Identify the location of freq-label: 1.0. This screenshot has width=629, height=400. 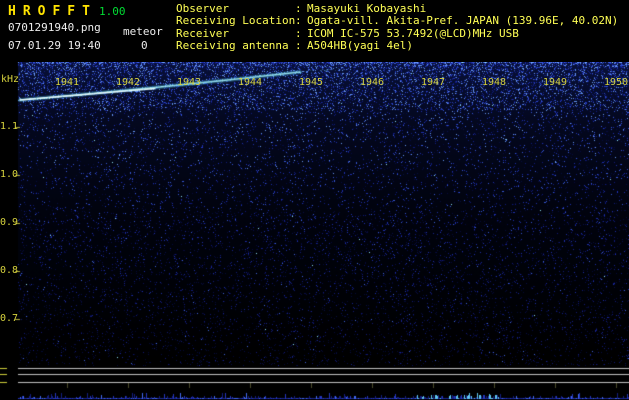
(9, 174).